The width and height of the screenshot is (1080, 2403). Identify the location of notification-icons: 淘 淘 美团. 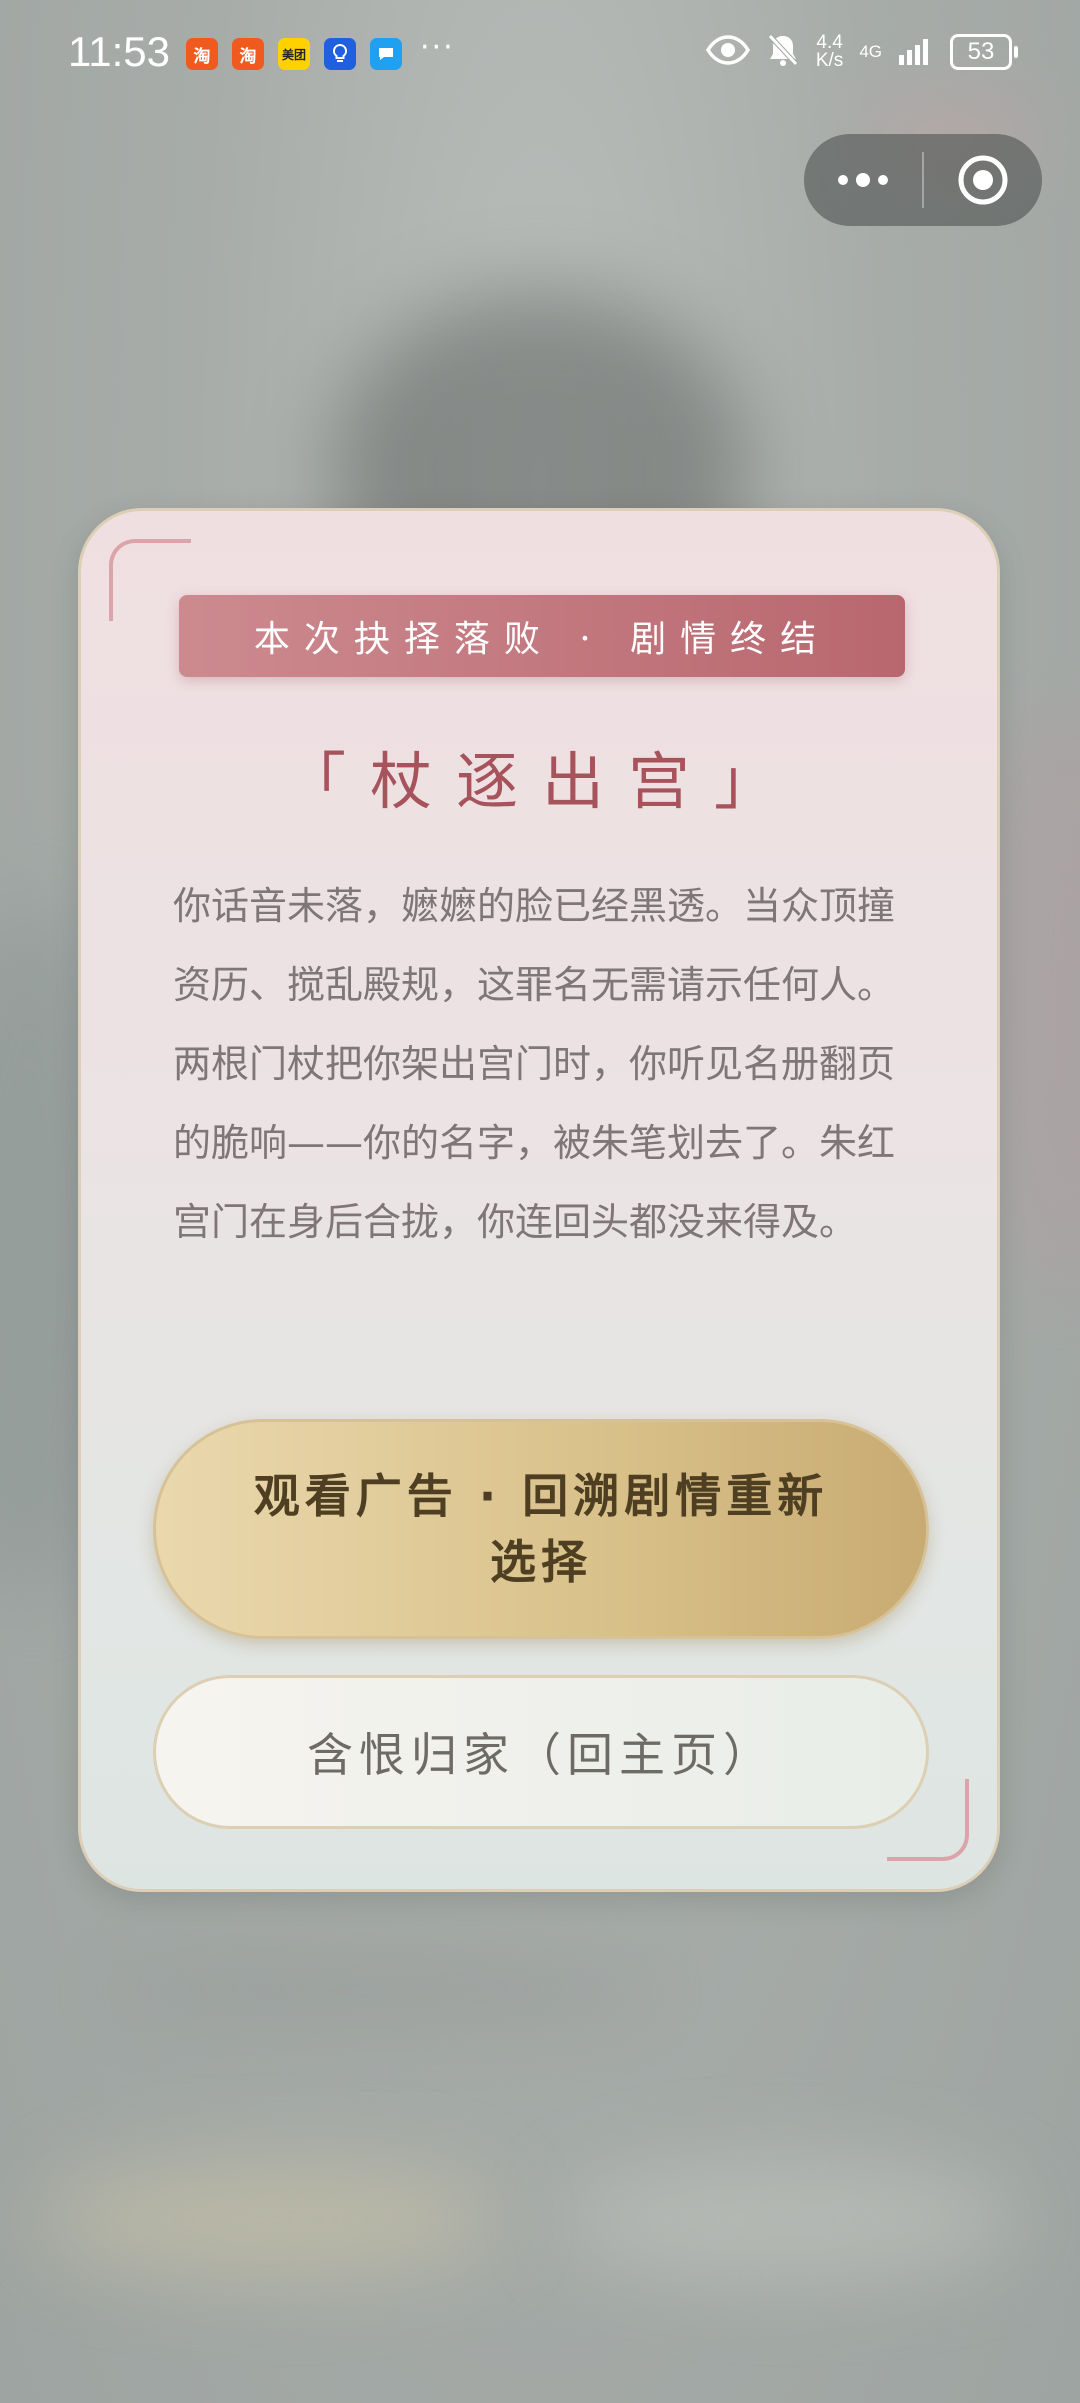
(294, 54).